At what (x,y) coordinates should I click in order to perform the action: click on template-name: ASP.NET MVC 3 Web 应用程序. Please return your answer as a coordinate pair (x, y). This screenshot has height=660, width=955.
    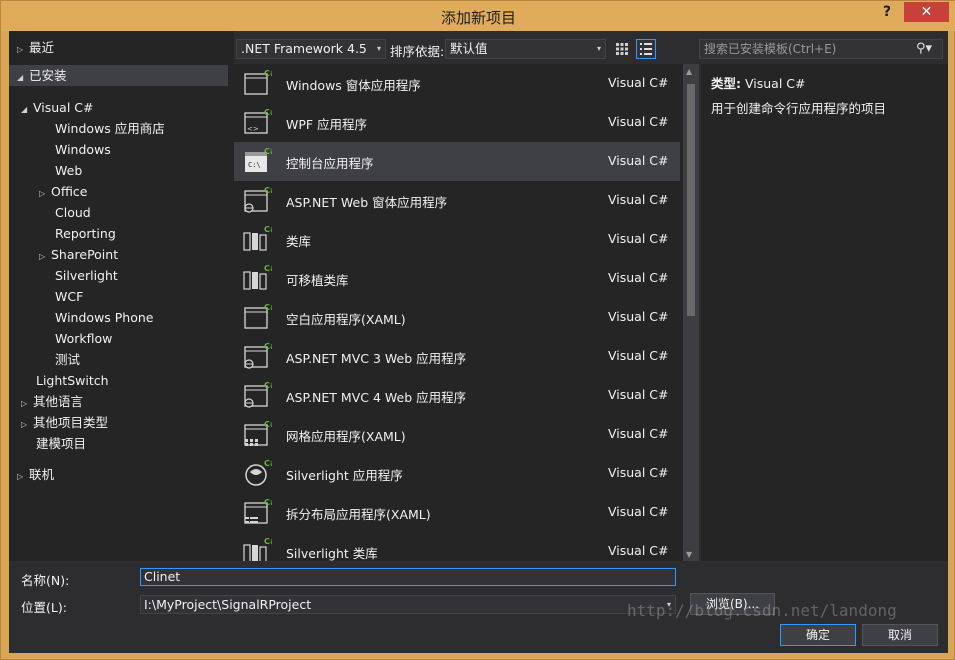
    Looking at the image, I should click on (376, 358).